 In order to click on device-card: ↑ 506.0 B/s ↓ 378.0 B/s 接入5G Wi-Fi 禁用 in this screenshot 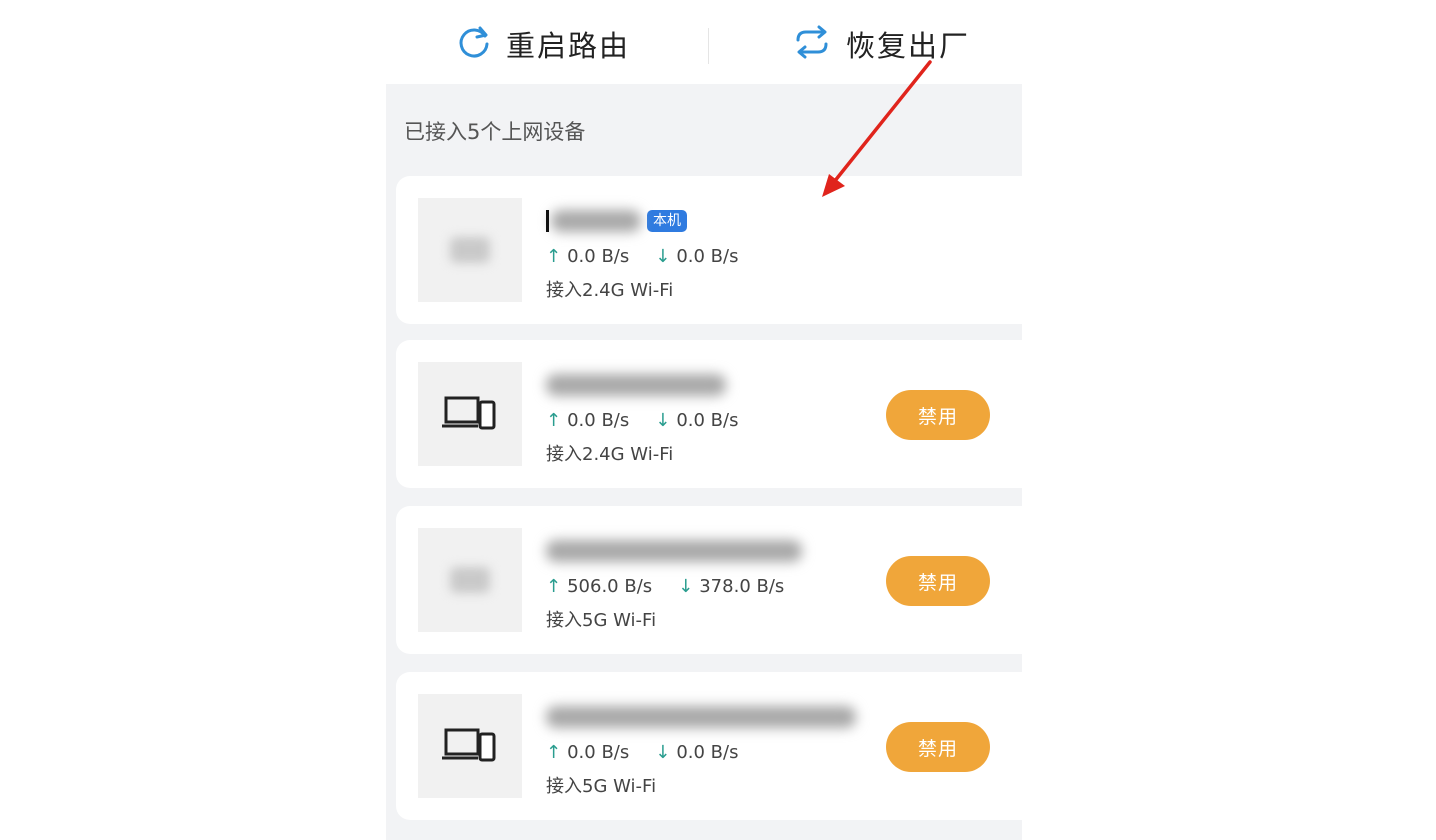, I will do `click(709, 580)`.